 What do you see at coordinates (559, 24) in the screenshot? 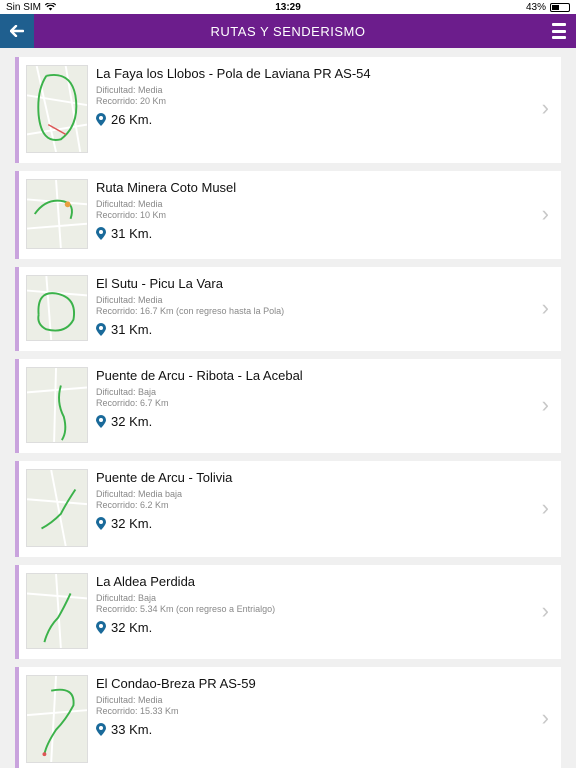
I see `hamburger-menu-icon` at bounding box center [559, 24].